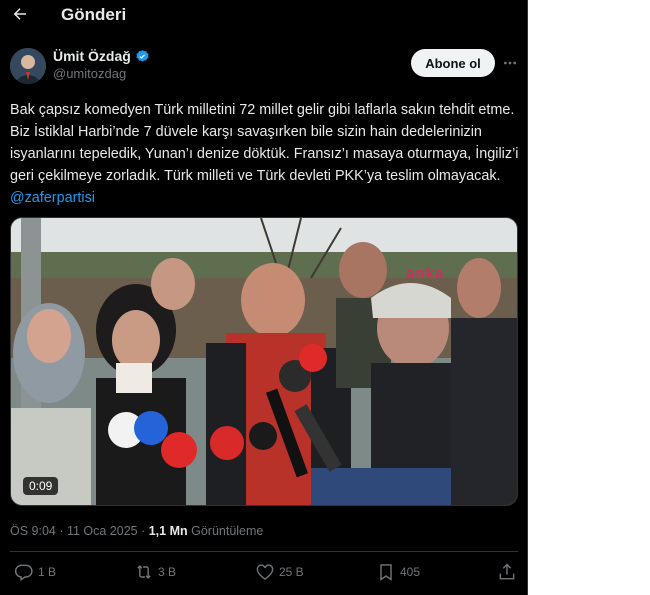  Describe the element at coordinates (144, 572) in the screenshot. I see `repost-icon` at that location.